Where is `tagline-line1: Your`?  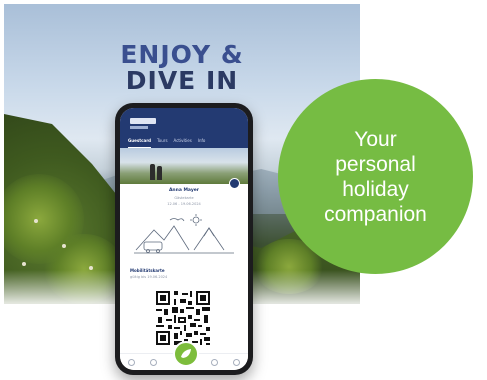 tagline-line1: Your is located at coordinates (375, 139).